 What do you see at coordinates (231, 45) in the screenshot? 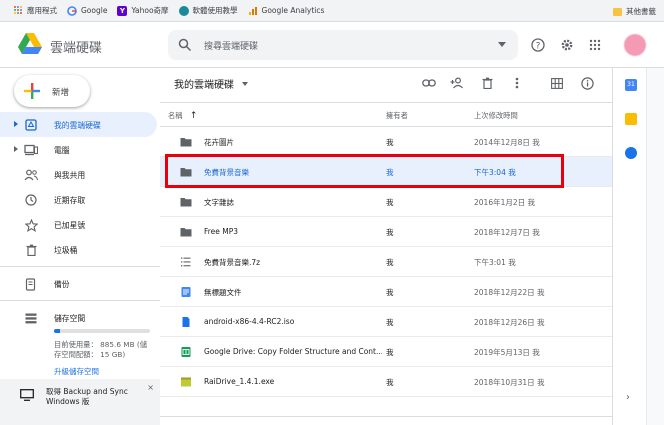
I see `search-placeholder: 搜尋雲端硬碟` at bounding box center [231, 45].